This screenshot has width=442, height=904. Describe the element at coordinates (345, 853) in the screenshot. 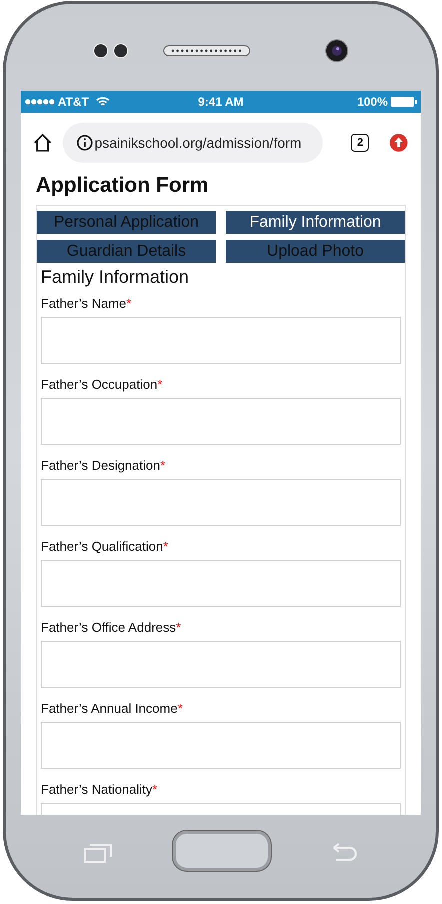

I see `back-icon` at that location.